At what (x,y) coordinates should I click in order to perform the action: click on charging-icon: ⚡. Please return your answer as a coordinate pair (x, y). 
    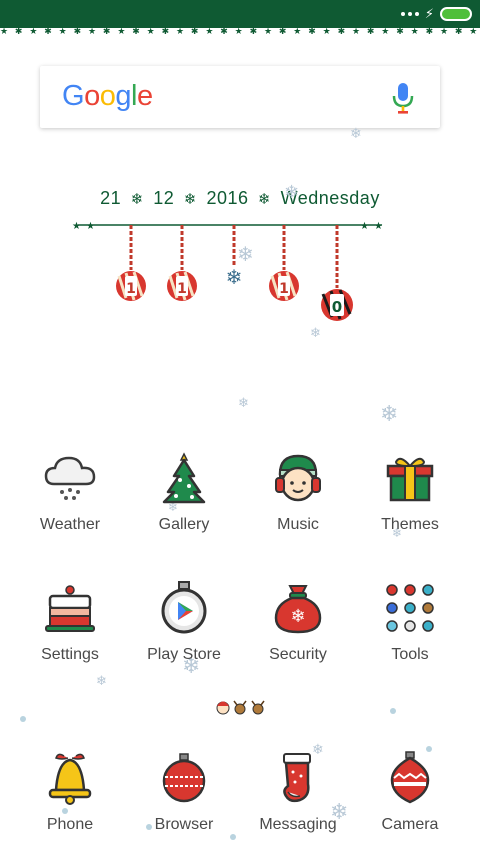
    Looking at the image, I should click on (429, 14).